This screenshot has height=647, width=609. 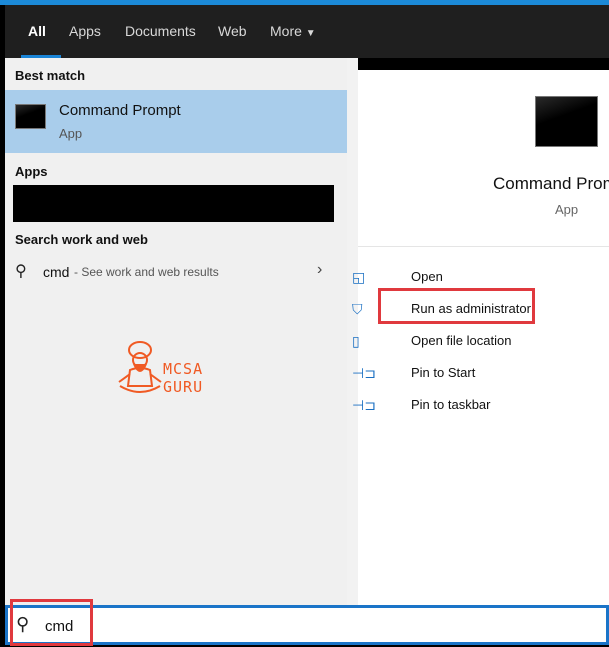 What do you see at coordinates (483, 246) in the screenshot?
I see `divider` at bounding box center [483, 246].